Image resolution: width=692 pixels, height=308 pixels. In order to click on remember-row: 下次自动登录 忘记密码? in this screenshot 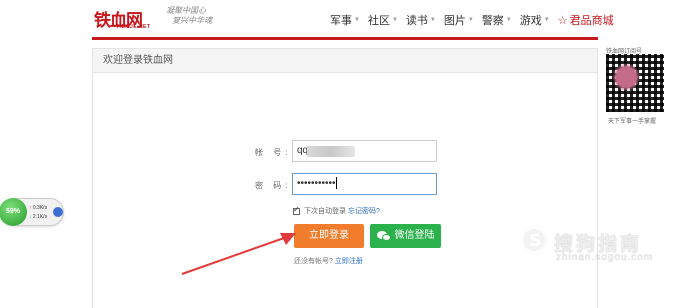, I will do `click(336, 210)`.